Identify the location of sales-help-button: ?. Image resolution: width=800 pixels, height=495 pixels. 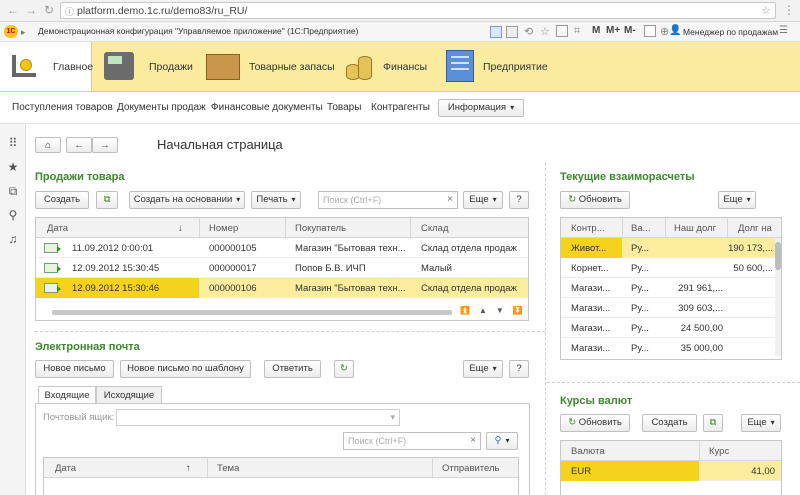
(519, 200).